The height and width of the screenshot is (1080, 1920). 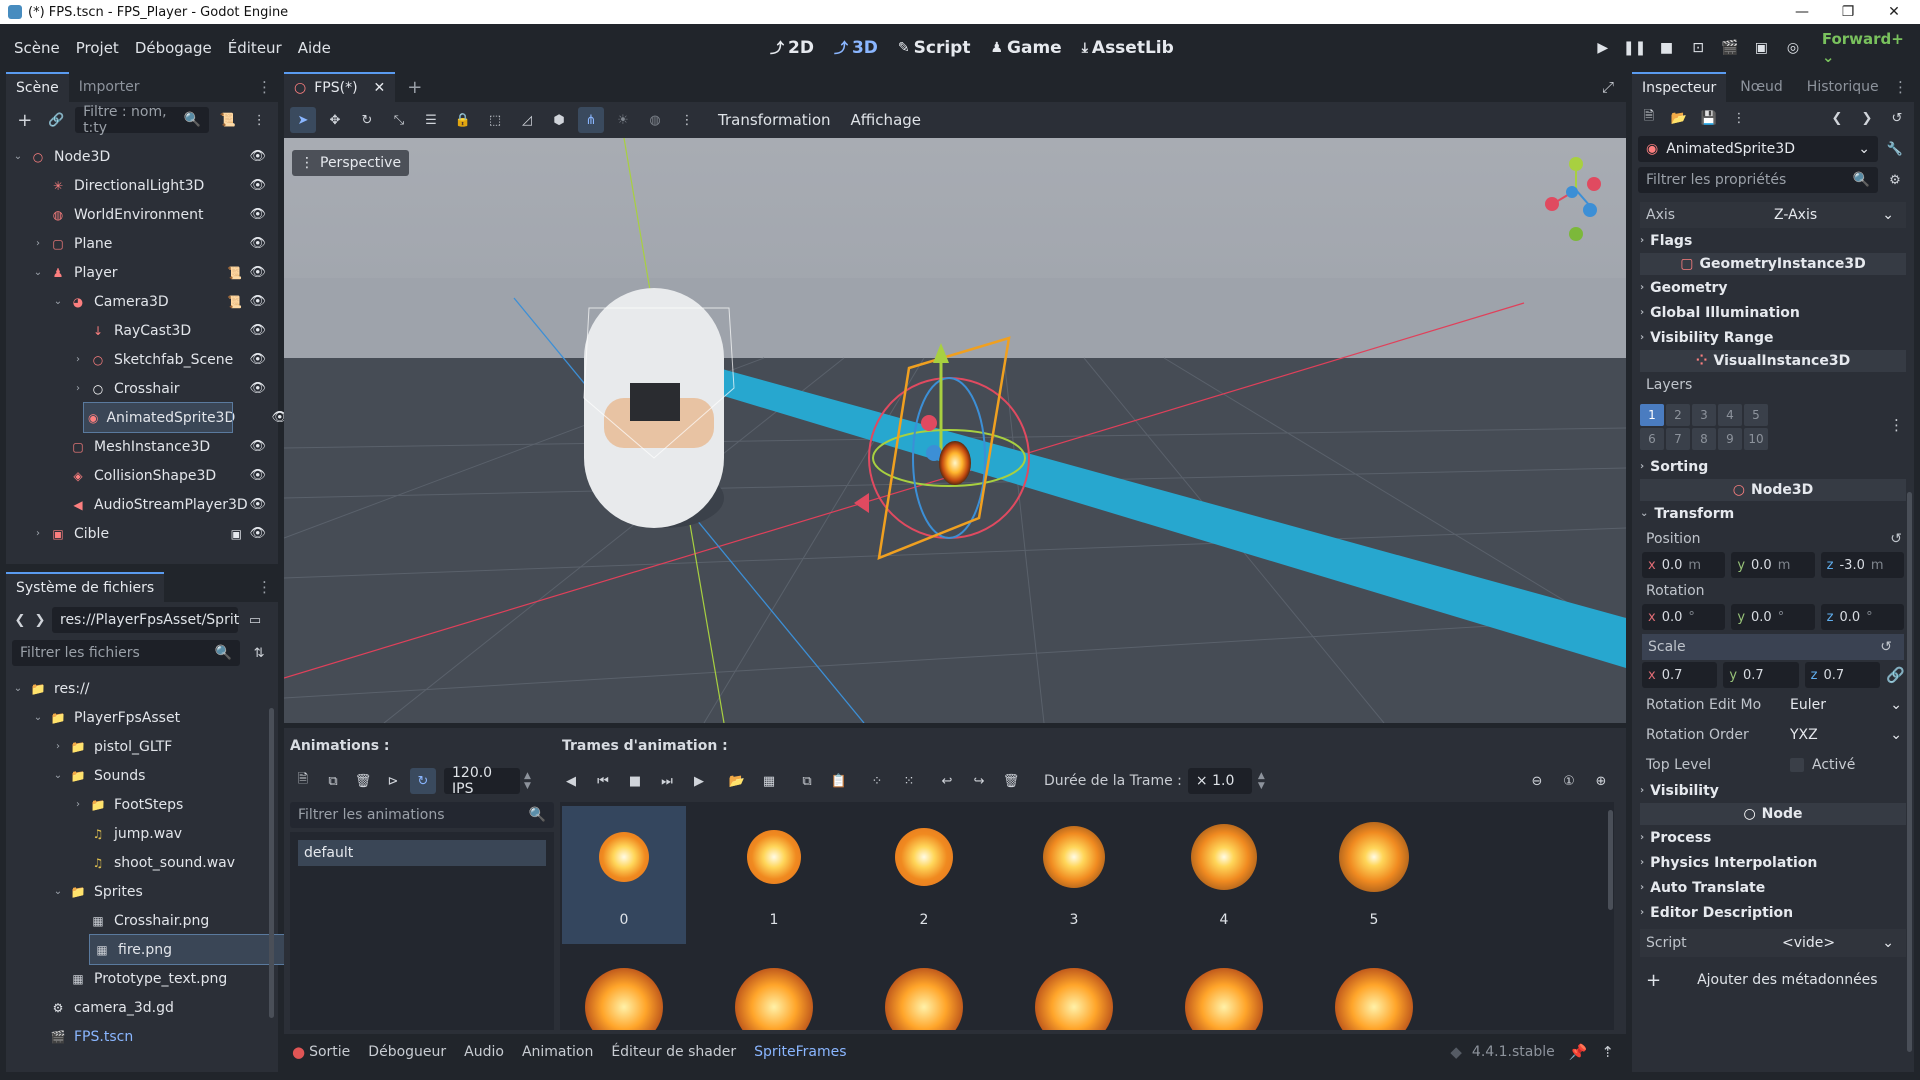 What do you see at coordinates (363, 781) in the screenshot?
I see `delete-animation-icon: 🗑` at bounding box center [363, 781].